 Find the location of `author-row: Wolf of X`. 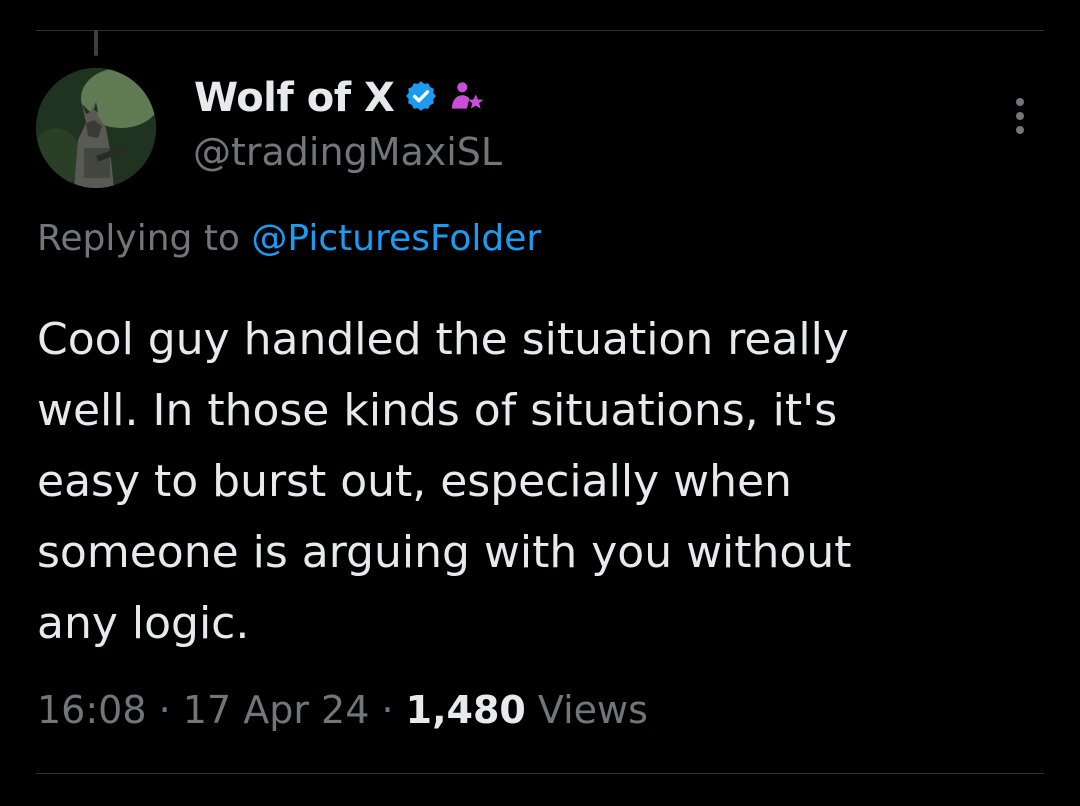

author-row: Wolf of X is located at coordinates (340, 98).